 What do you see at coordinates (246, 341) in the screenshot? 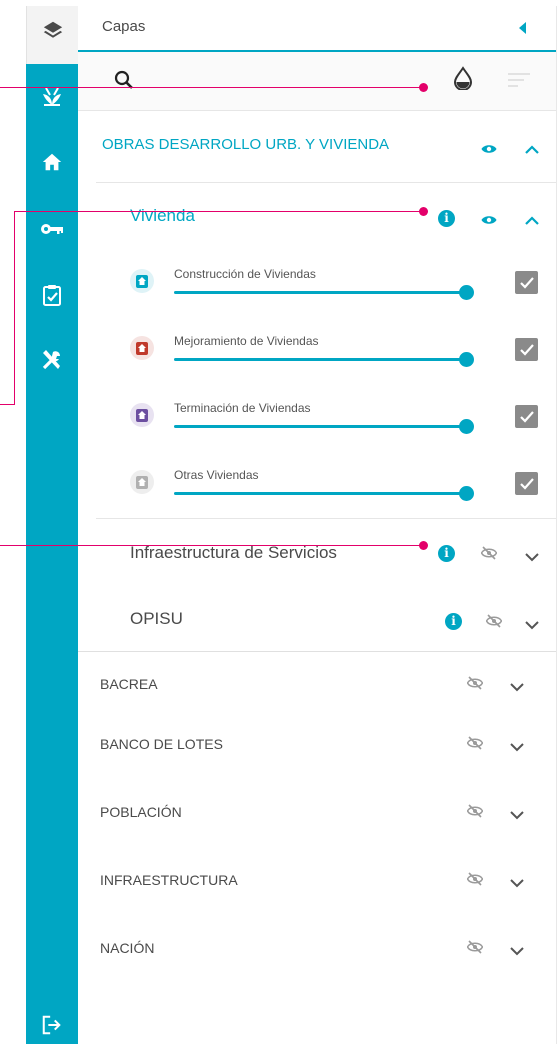
I see `layer-label: Mejoramiento de Viviendas` at bounding box center [246, 341].